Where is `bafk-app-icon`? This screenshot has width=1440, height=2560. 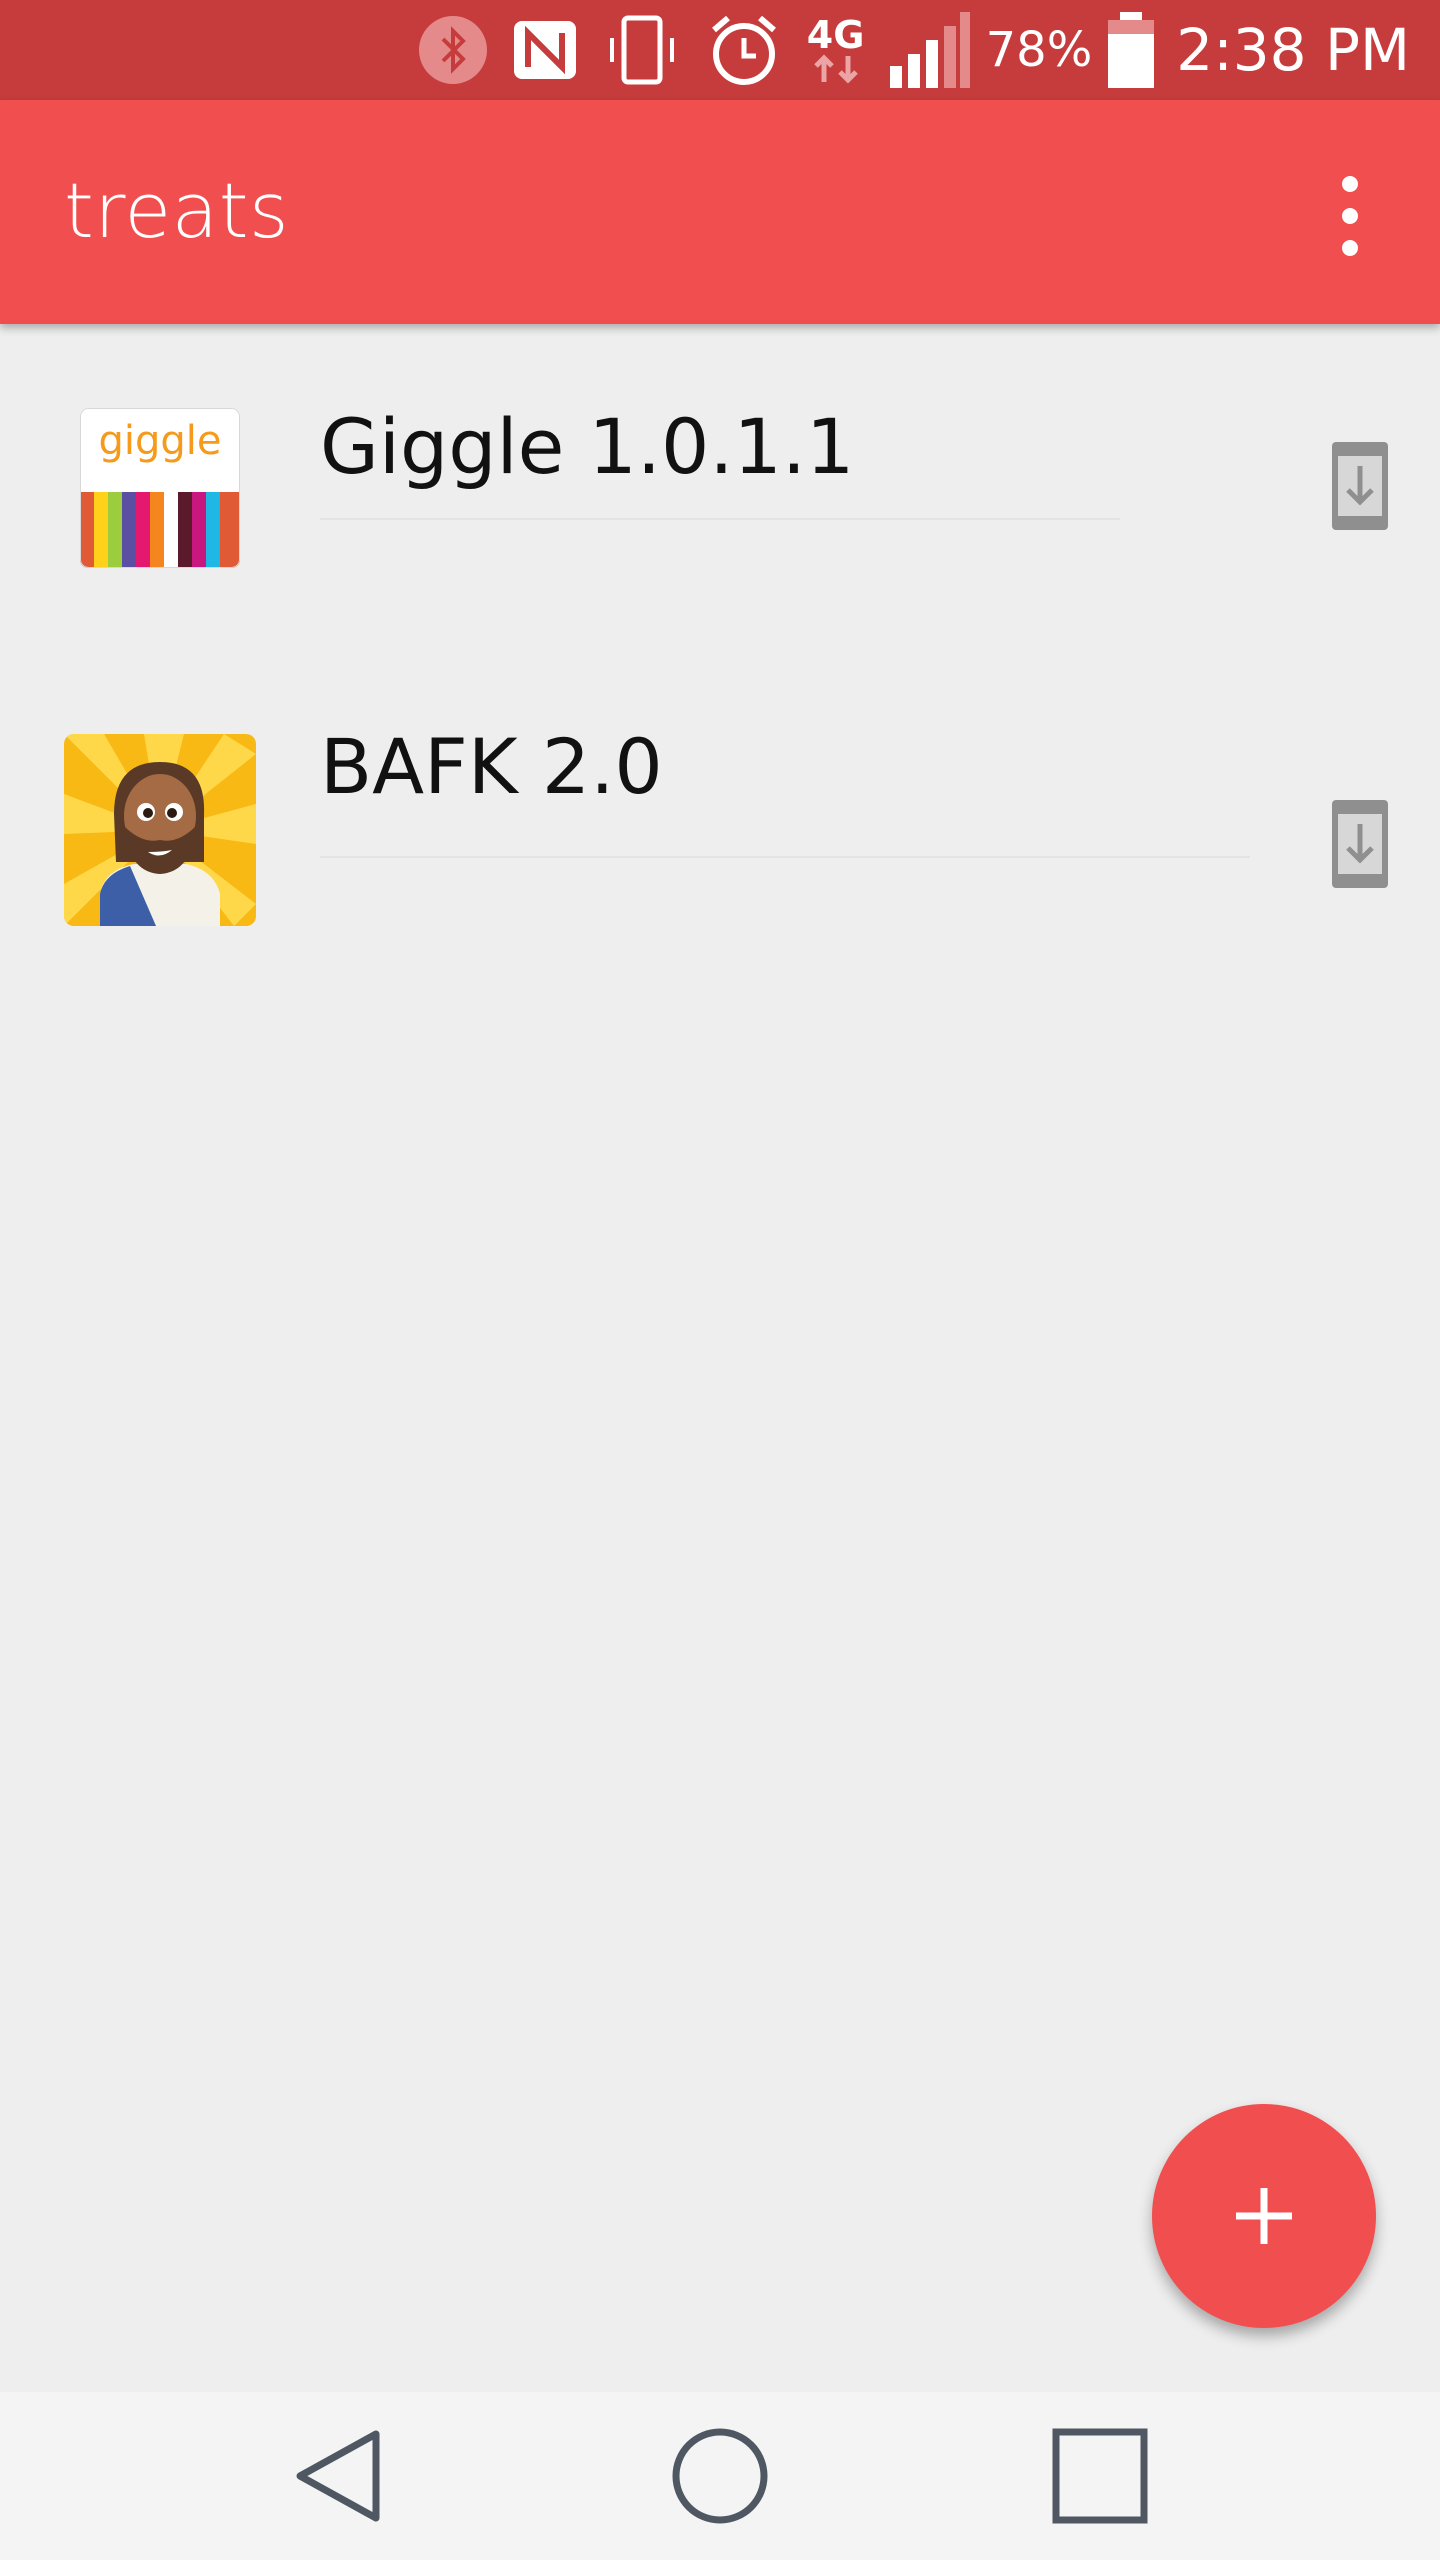
bafk-app-icon is located at coordinates (160, 830).